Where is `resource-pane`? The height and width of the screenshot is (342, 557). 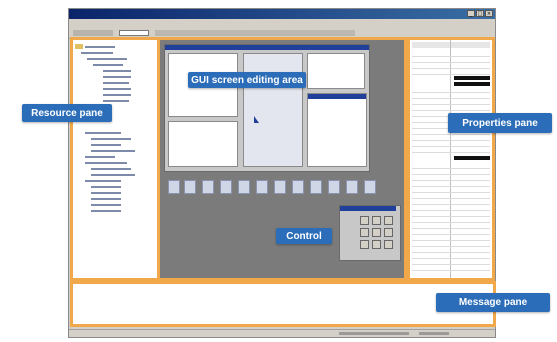 resource-pane is located at coordinates (115, 159).